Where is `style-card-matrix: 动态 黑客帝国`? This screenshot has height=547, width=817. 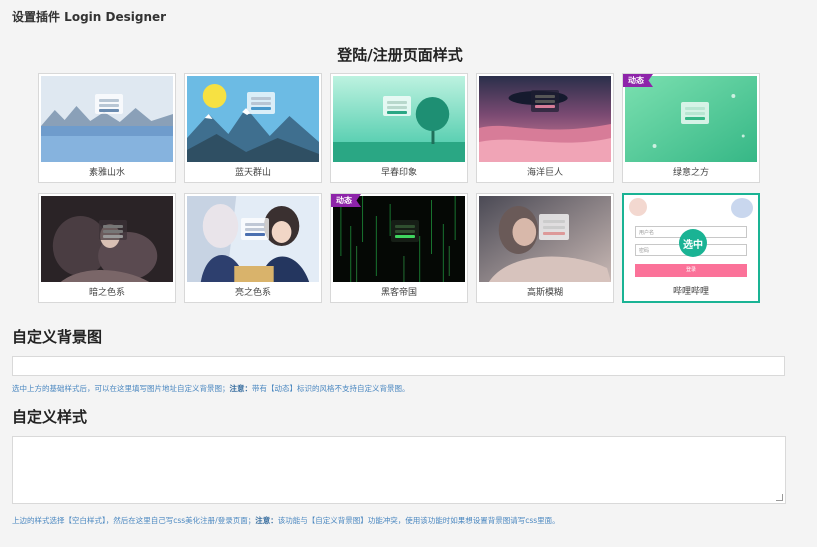 style-card-matrix: 动态 黑客帝国 is located at coordinates (399, 248).